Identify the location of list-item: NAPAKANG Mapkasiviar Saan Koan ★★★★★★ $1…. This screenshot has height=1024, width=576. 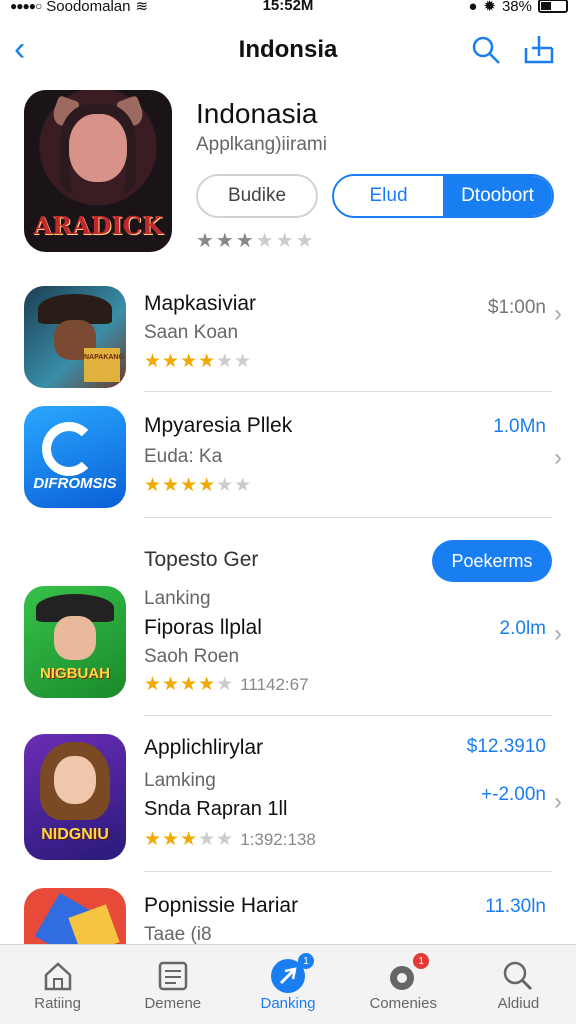
(288, 331).